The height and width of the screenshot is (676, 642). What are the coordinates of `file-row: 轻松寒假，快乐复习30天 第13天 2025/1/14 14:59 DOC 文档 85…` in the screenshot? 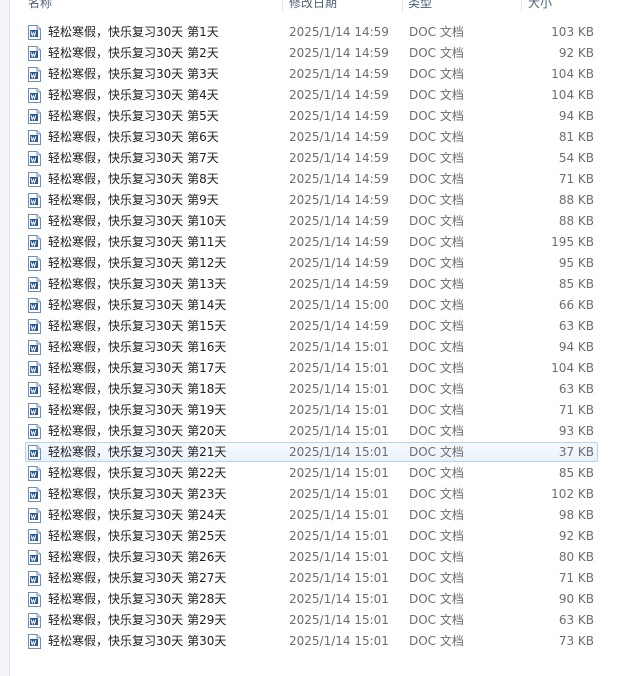 It's located at (311, 284).